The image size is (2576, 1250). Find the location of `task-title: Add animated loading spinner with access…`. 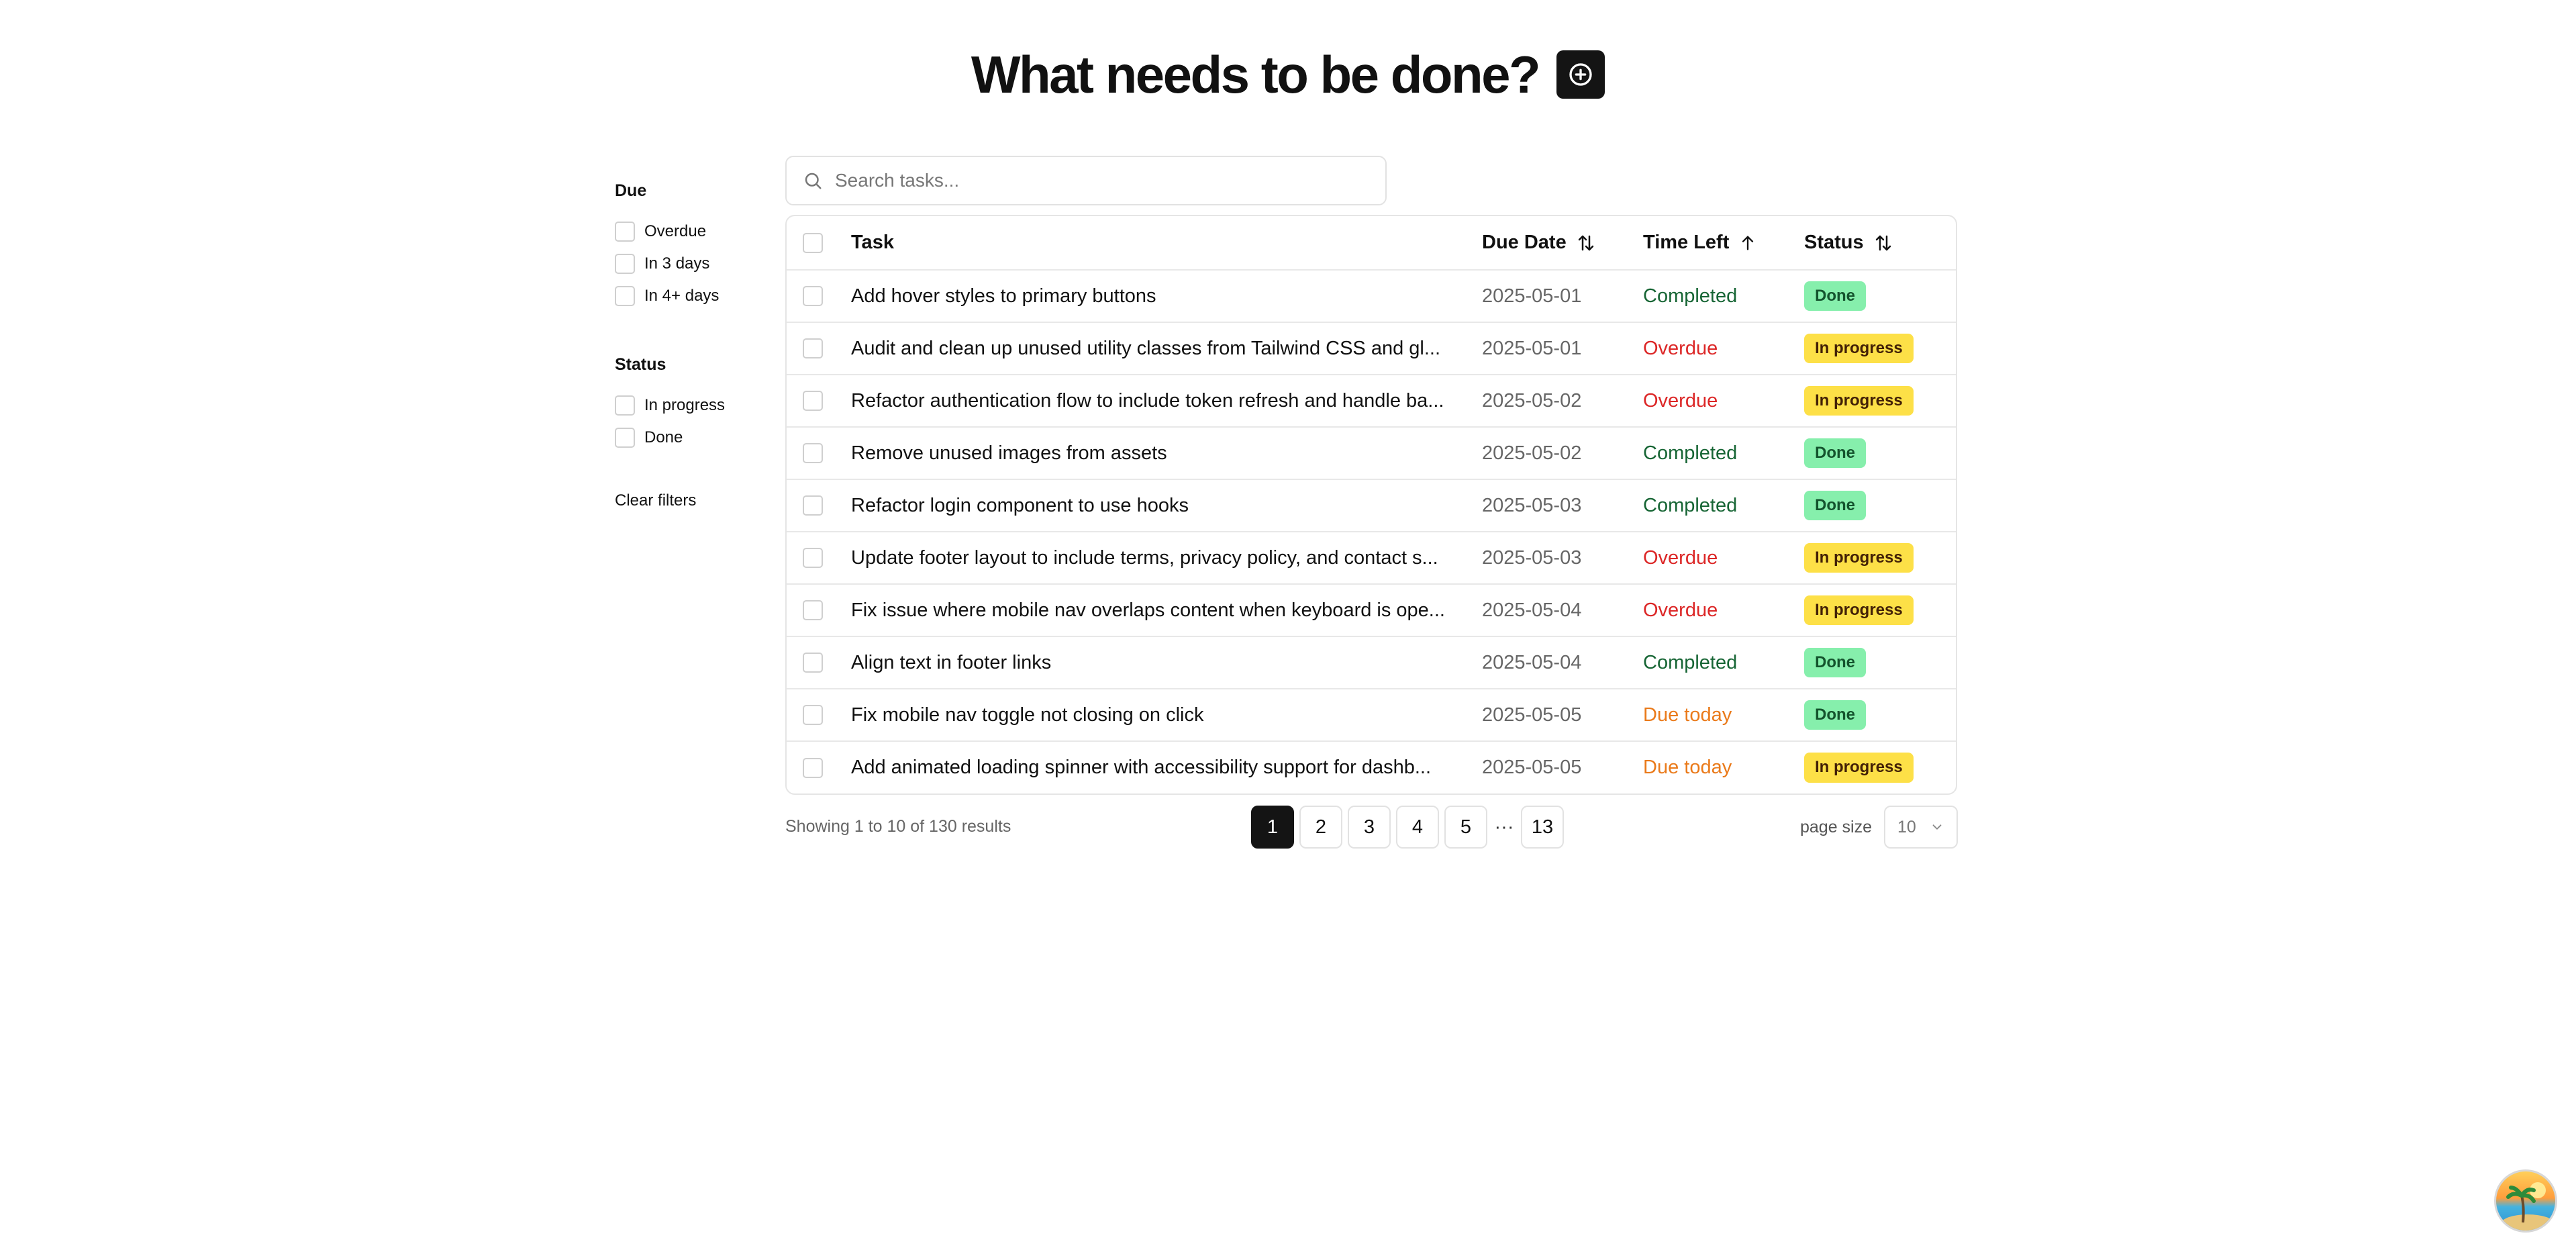

task-title: Add animated loading spinner with access… is located at coordinates (1141, 768).